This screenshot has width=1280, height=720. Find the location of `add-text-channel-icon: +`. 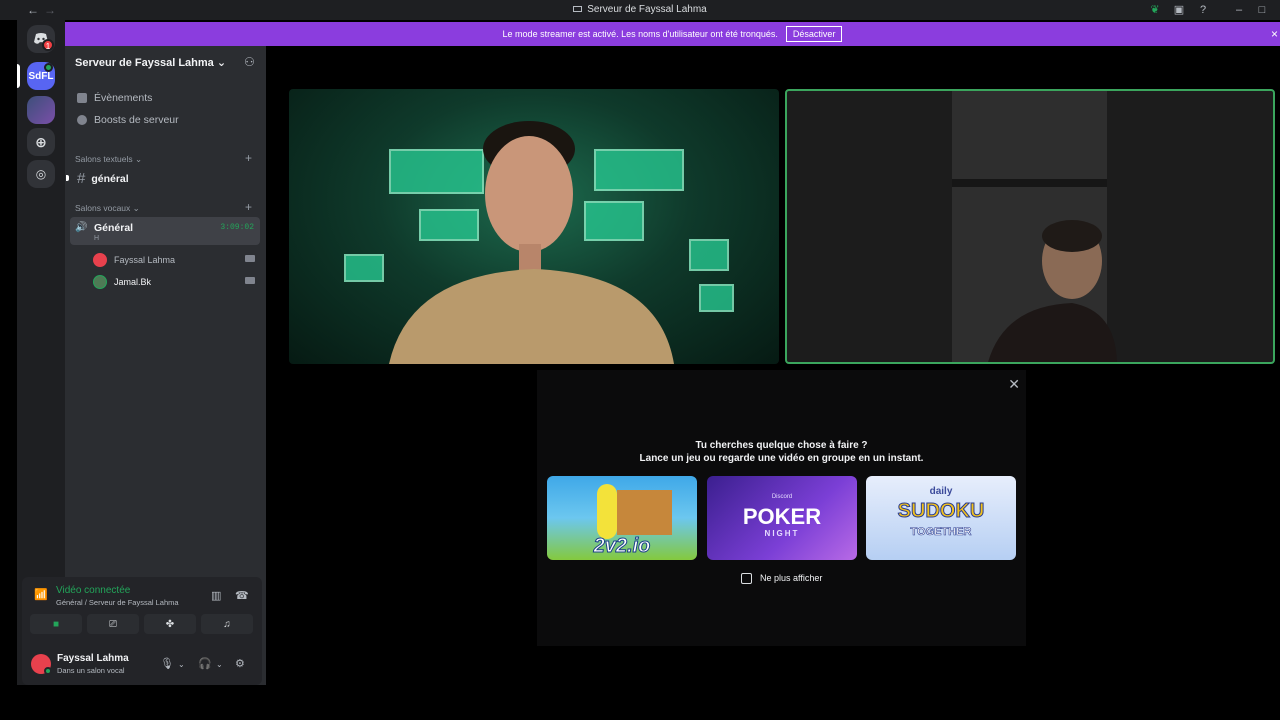

add-text-channel-icon: + is located at coordinates (248, 158).